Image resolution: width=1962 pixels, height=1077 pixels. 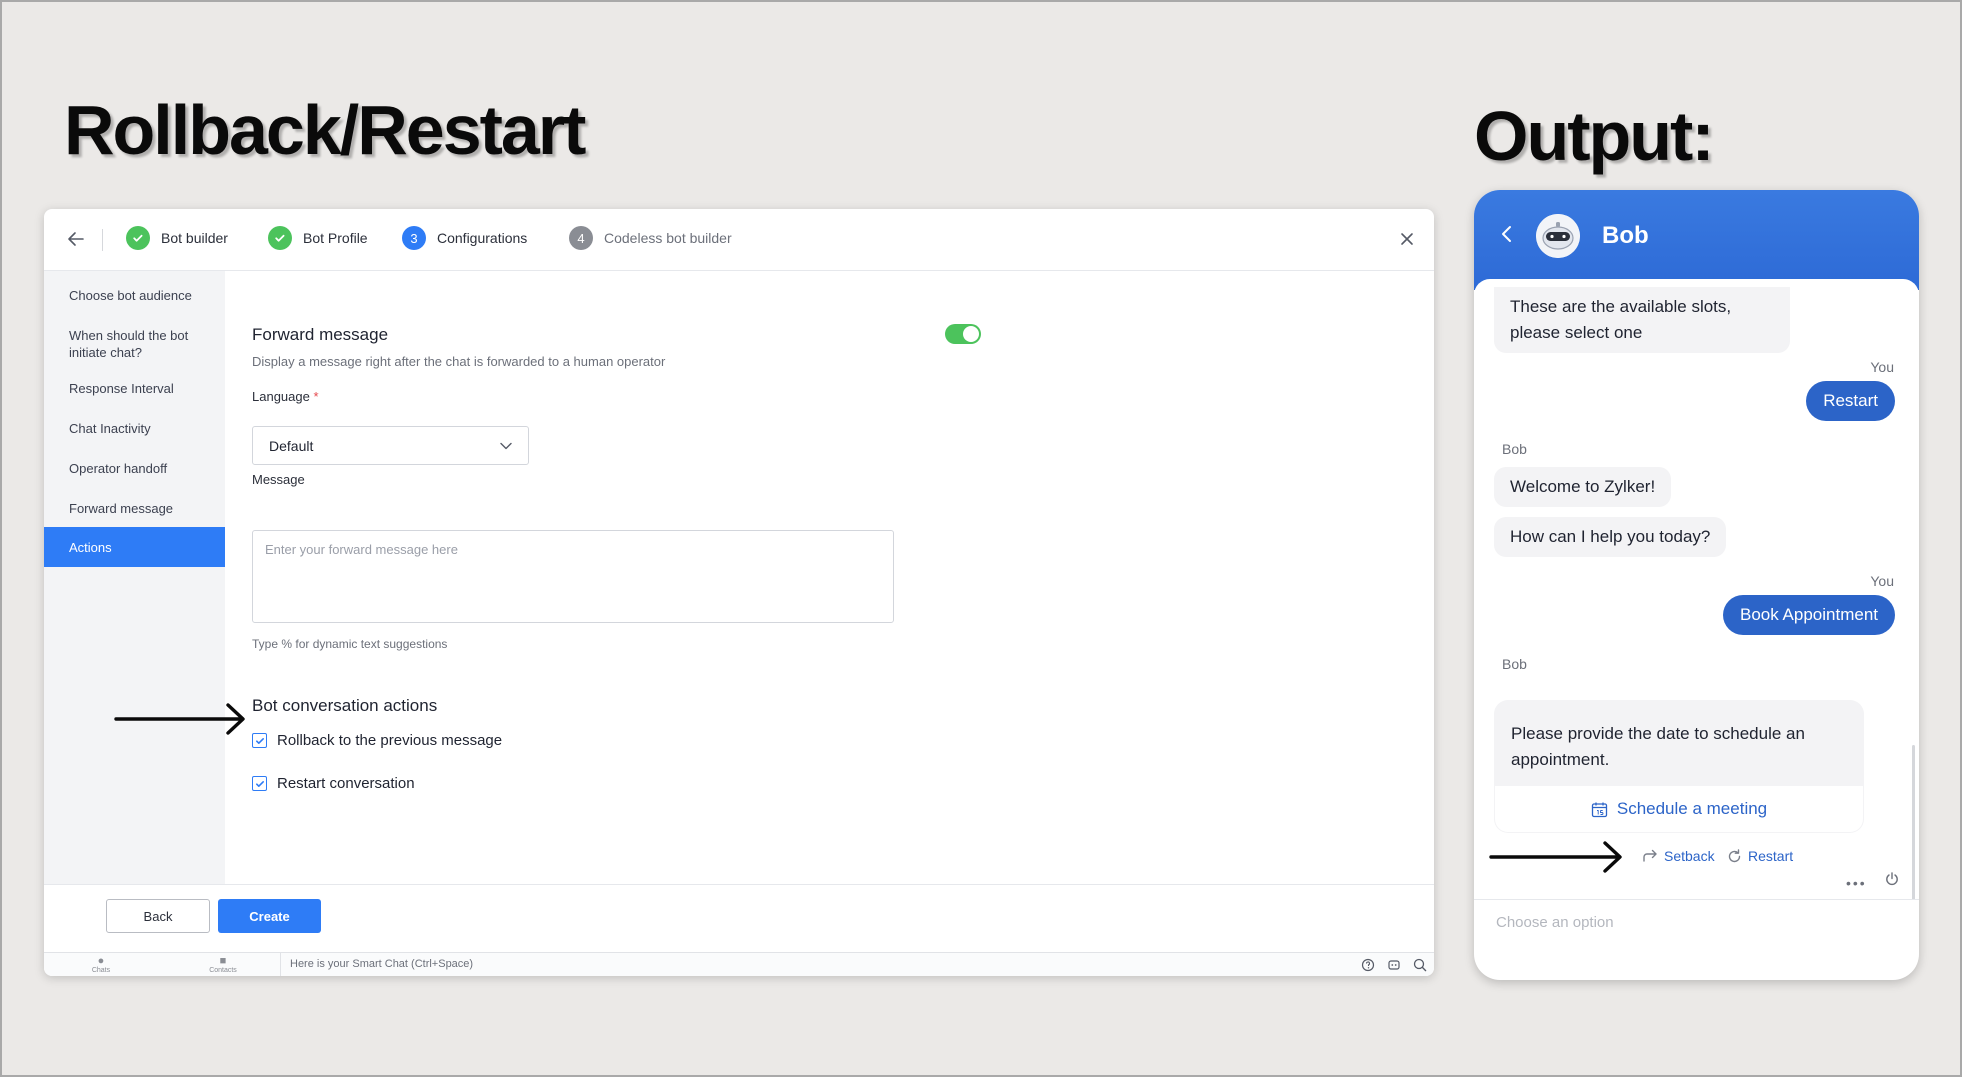 What do you see at coordinates (1734, 855) in the screenshot?
I see `restart-icon` at bounding box center [1734, 855].